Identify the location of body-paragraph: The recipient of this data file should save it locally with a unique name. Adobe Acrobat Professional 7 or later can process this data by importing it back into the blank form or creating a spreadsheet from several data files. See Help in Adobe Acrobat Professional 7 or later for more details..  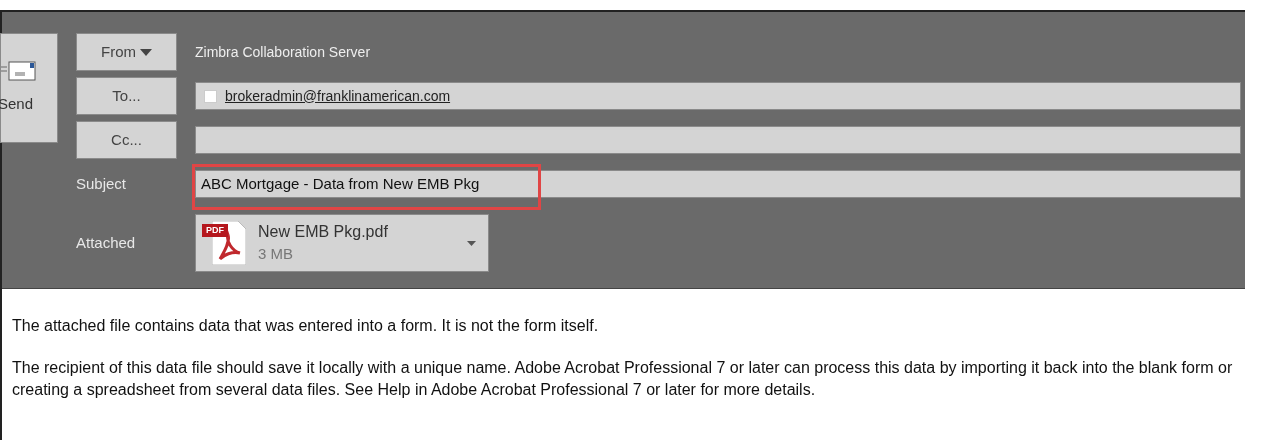
(623, 379).